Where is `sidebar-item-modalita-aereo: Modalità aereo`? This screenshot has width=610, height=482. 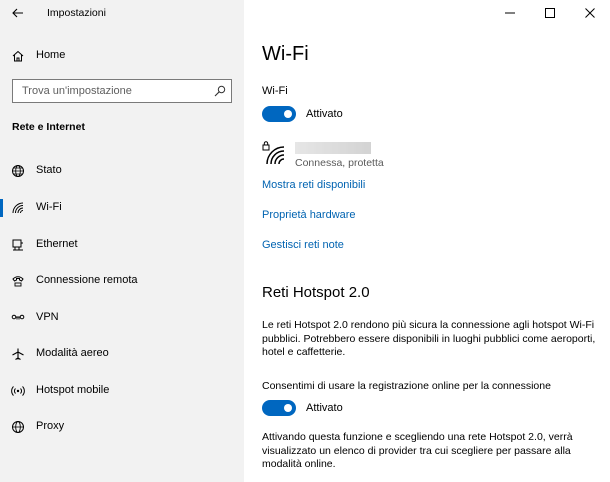
sidebar-item-modalita-aereo: Modalità aereo is located at coordinates (122, 354).